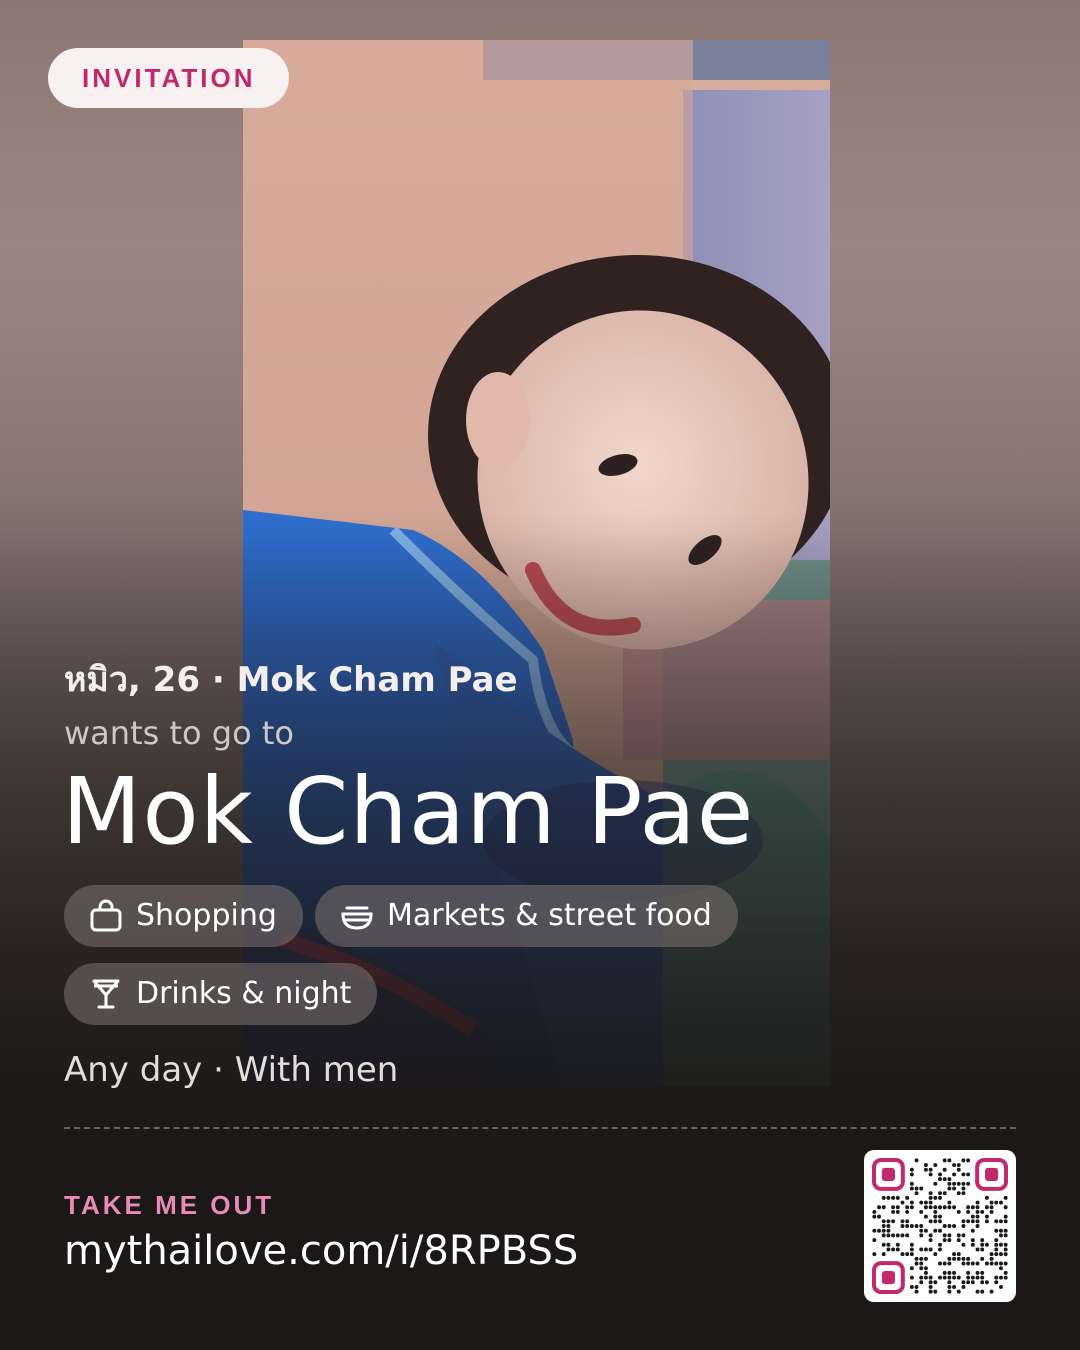 The height and width of the screenshot is (1350, 1080). What do you see at coordinates (206, 915) in the screenshot?
I see `tag-label: Shopping` at bounding box center [206, 915].